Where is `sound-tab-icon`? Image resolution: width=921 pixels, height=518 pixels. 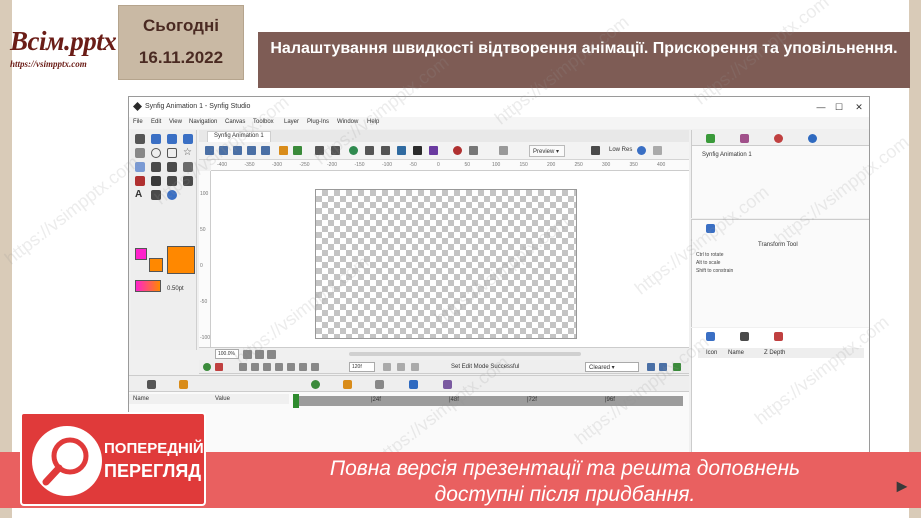 sound-tab-icon is located at coordinates (778, 336).